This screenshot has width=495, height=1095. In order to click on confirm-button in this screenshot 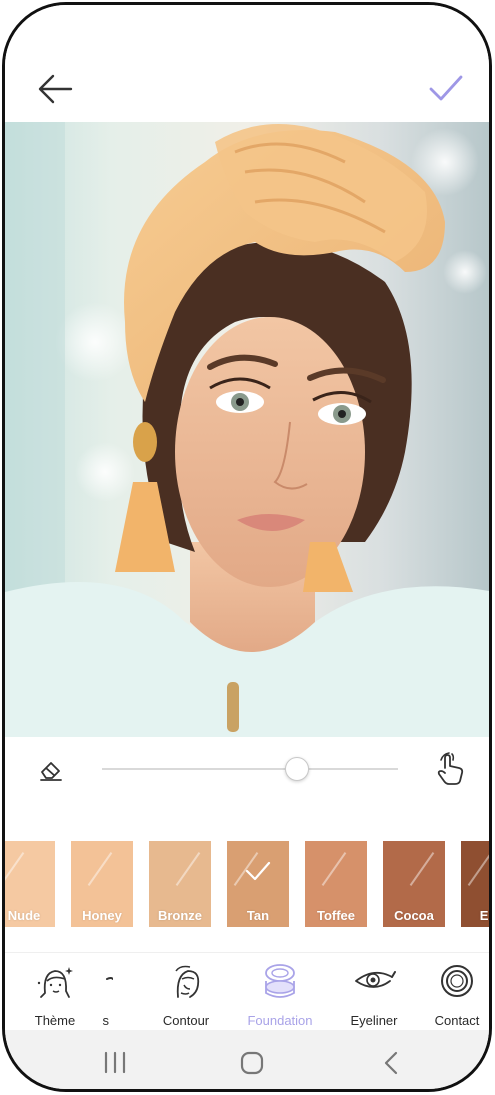, I will do `click(446, 89)`.